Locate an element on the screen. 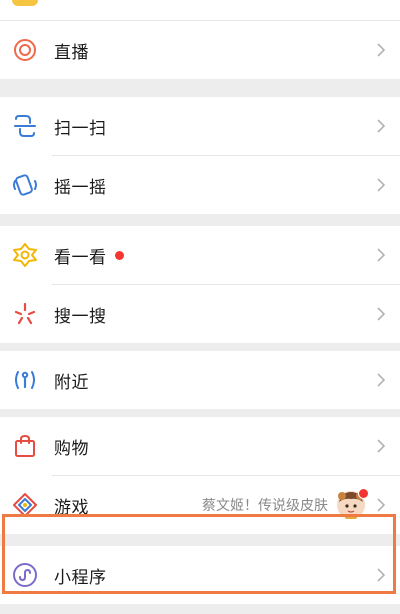  menu-item-top-stories: 看一看 is located at coordinates (200, 255).